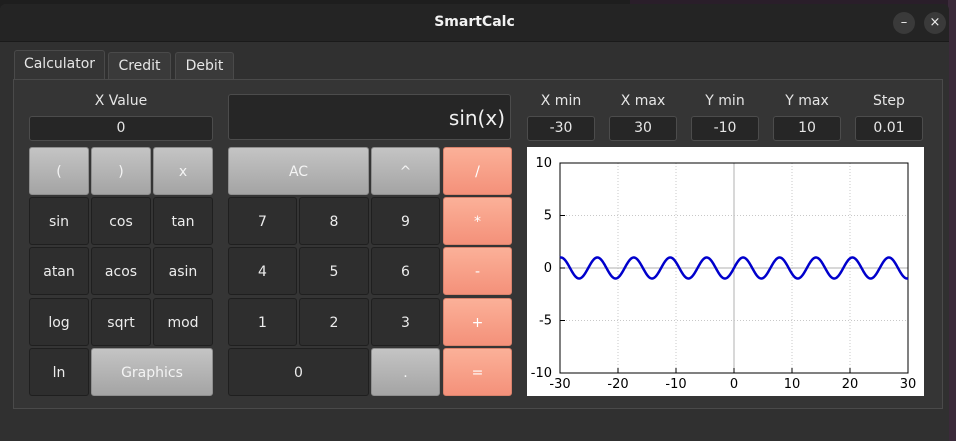  I want to click on y-tick-label: -10, so click(541, 373).